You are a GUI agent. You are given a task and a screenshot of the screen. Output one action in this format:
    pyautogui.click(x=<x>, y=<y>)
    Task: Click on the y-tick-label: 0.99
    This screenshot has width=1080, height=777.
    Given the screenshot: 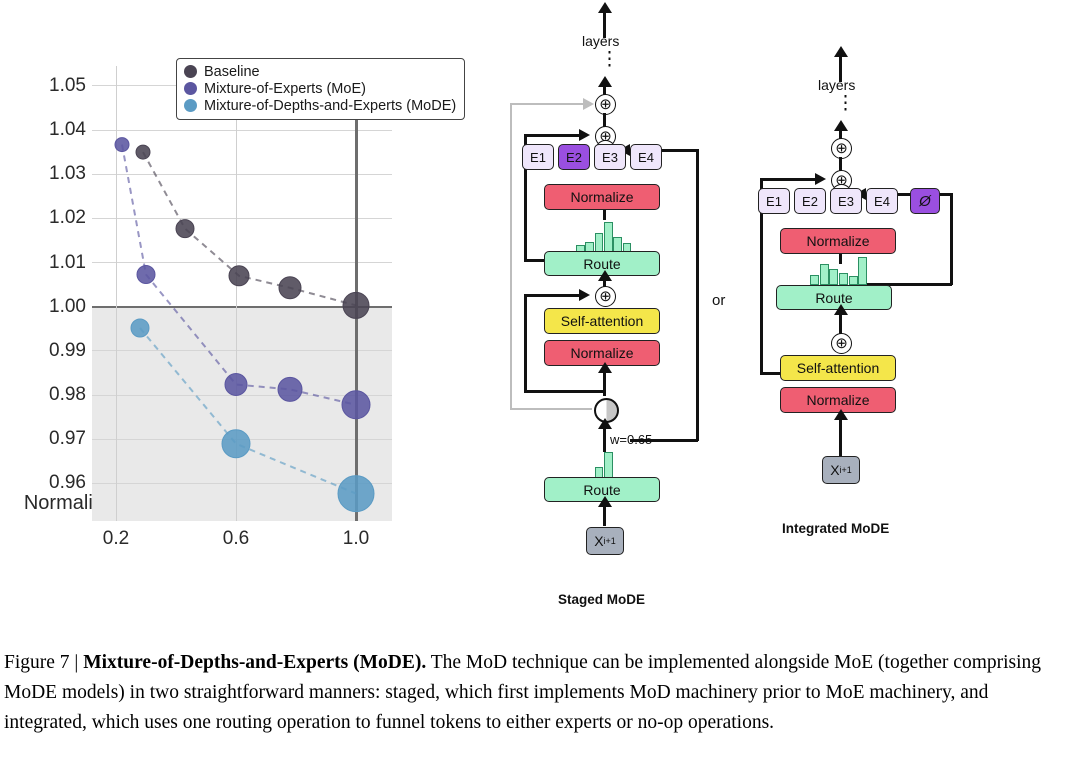 What is the action you would take?
    pyautogui.click(x=67, y=350)
    